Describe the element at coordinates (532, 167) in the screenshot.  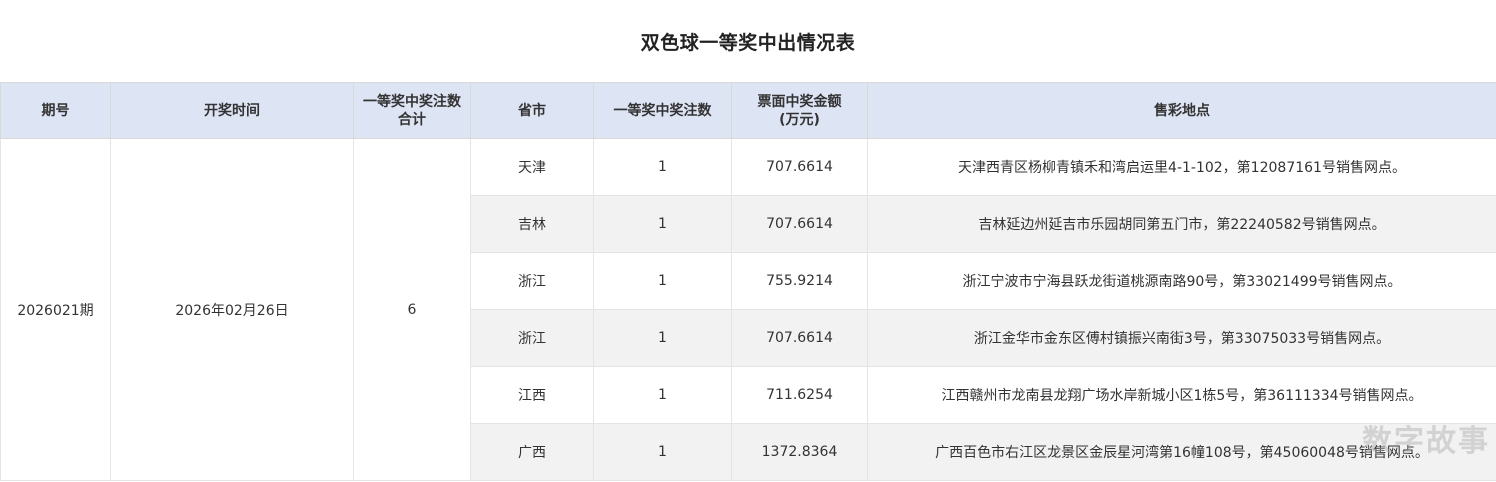
I see `cell-province: 天津` at that location.